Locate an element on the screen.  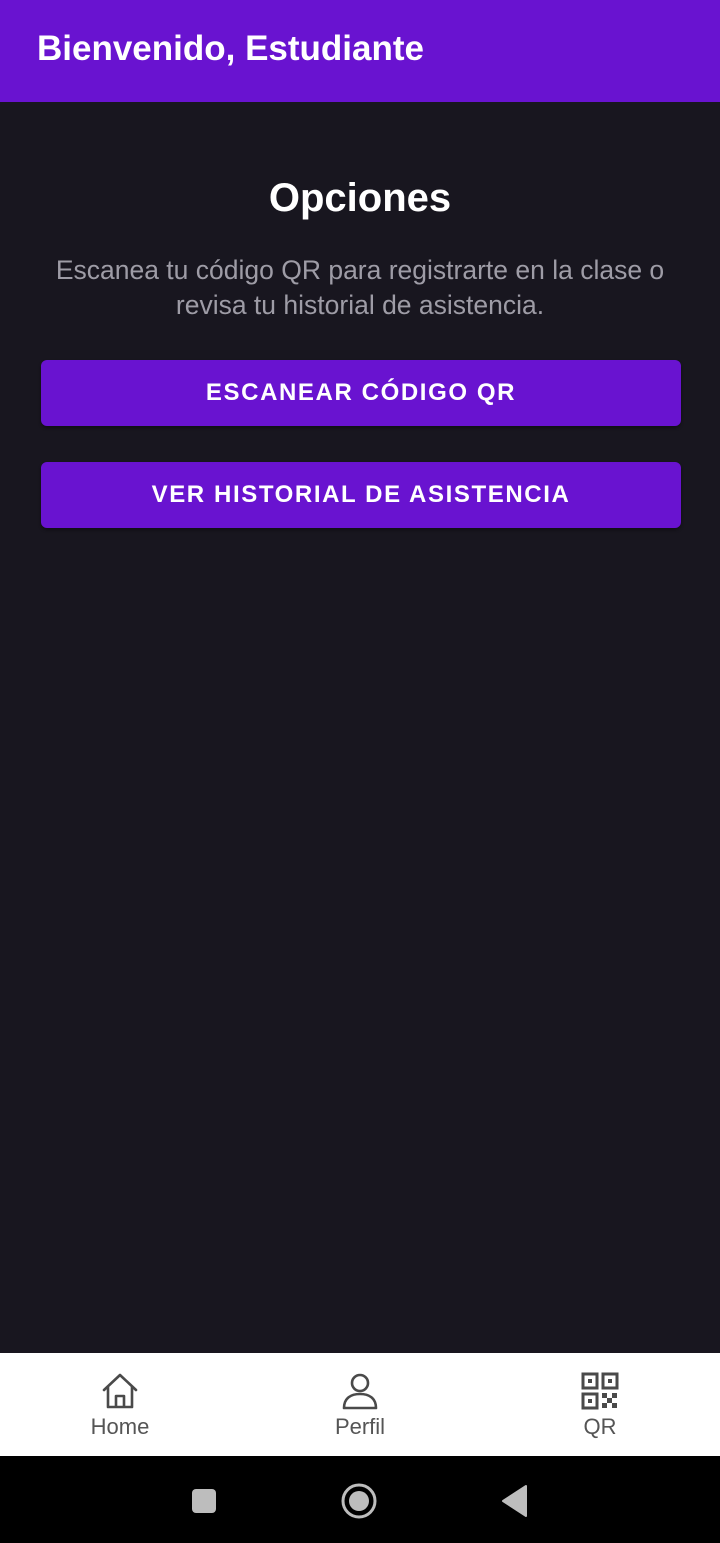
nav-item-qr: QR is located at coordinates (600, 1404).